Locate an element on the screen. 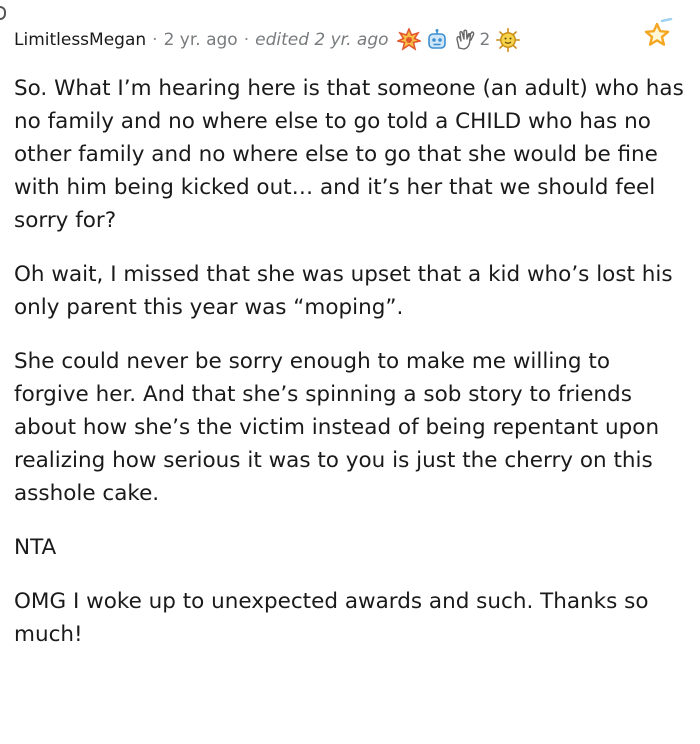 Image resolution: width=700 pixels, height=744 pixels. awards-row: 2 is located at coordinates (458, 40).